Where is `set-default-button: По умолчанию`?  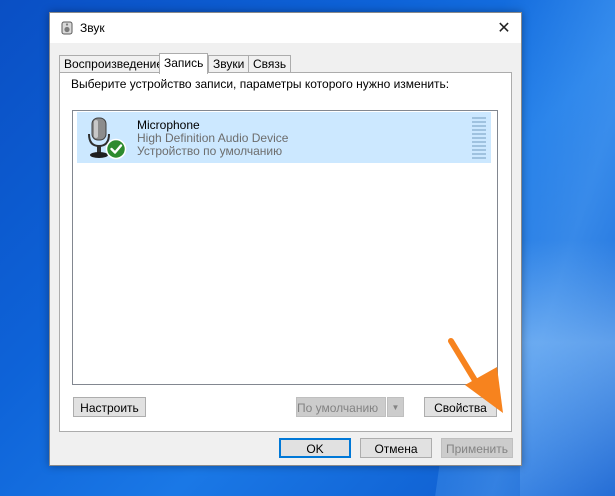
set-default-button: По умолчанию is located at coordinates (341, 407).